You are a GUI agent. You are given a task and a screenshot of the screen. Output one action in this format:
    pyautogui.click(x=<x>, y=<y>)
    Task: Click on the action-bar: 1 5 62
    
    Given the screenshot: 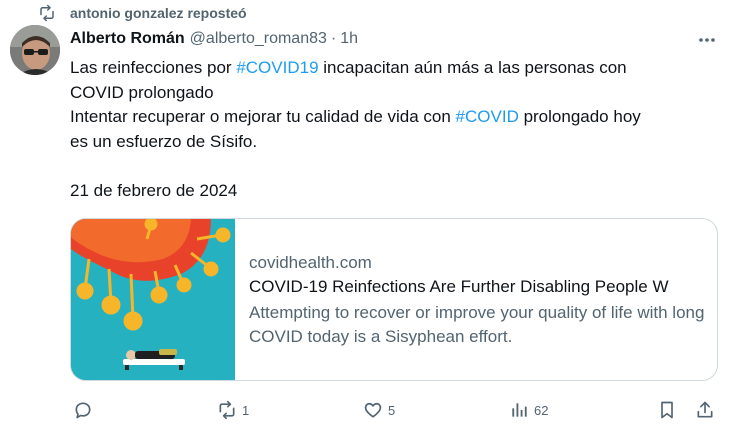 What is the action you would take?
    pyautogui.click(x=395, y=410)
    